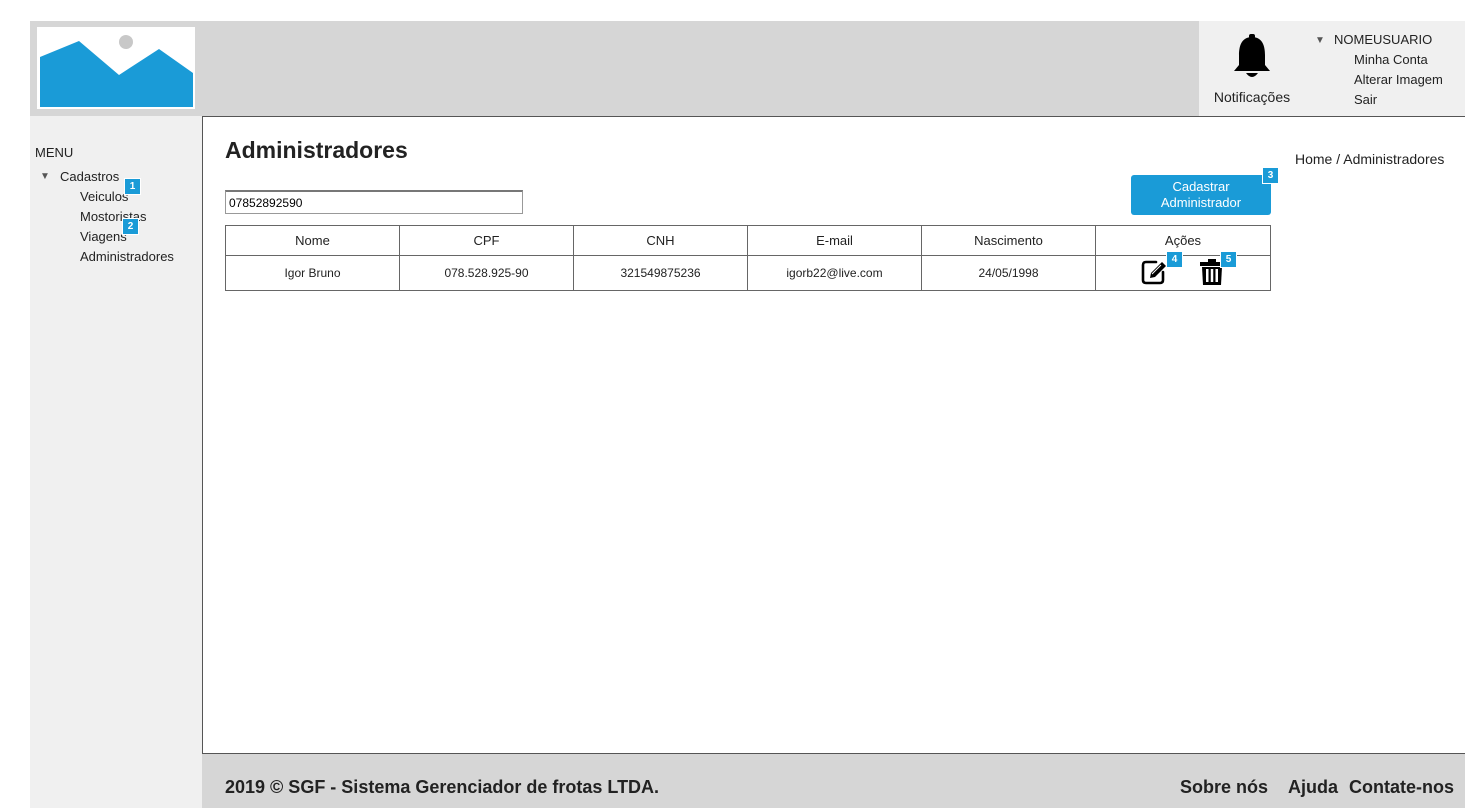 Image resolution: width=1465 pixels, height=808 pixels. I want to click on sidebar-item-administradores: Administradores, so click(127, 256).